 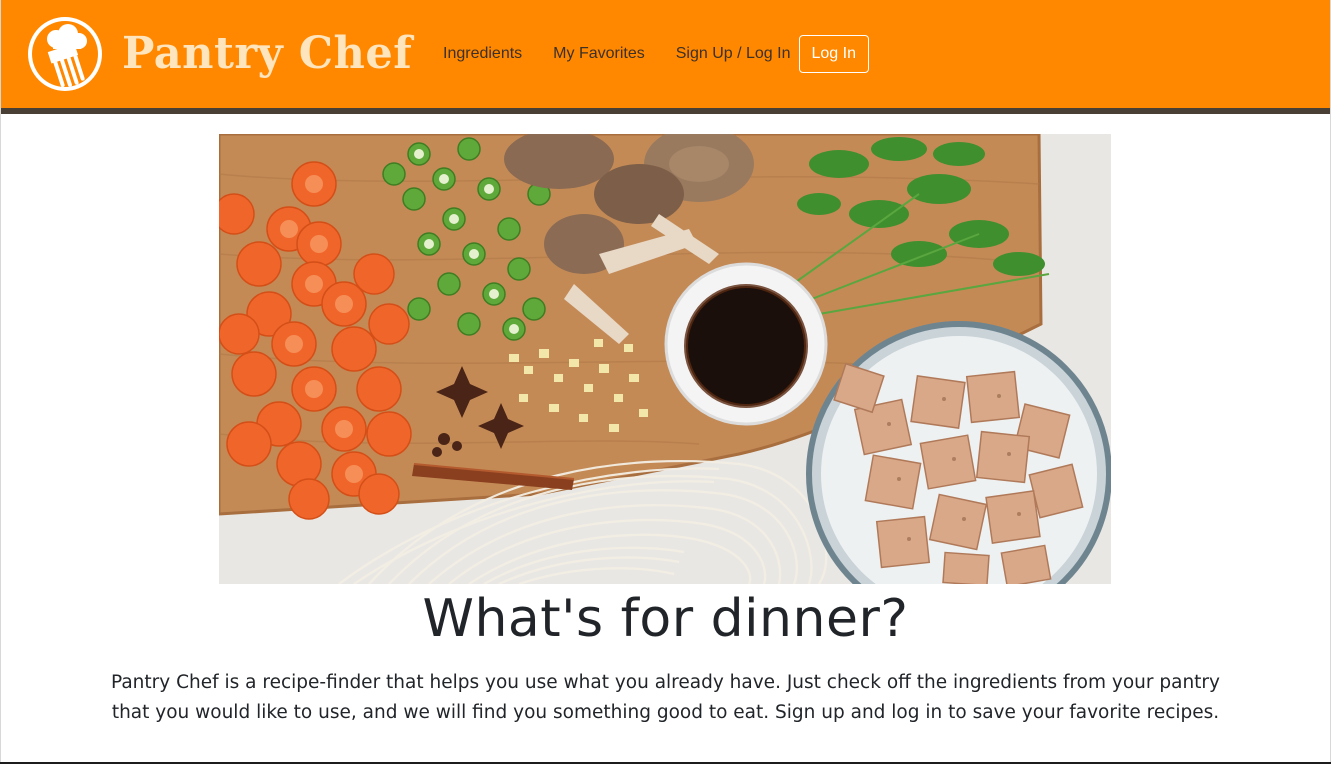 What do you see at coordinates (599, 54) in the screenshot?
I see `nav-link-my-favorites: My Favorites` at bounding box center [599, 54].